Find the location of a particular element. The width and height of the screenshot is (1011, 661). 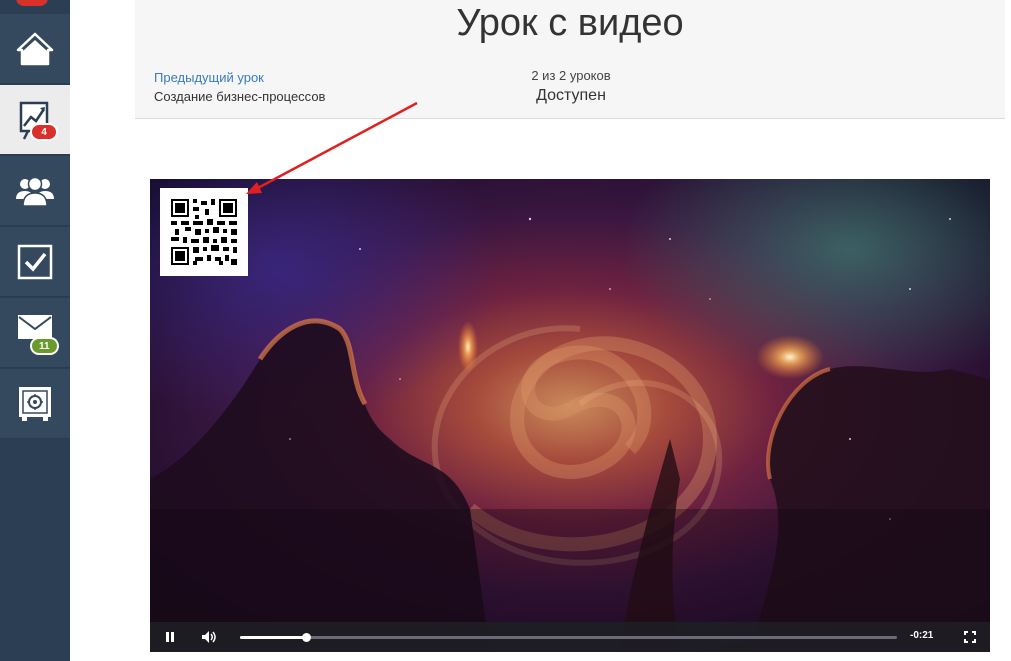

sidebar-item-tasks is located at coordinates (35, 262).